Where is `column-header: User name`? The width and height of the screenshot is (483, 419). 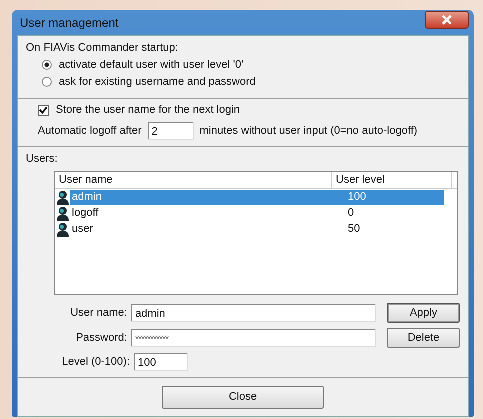 column-header: User name is located at coordinates (193, 180).